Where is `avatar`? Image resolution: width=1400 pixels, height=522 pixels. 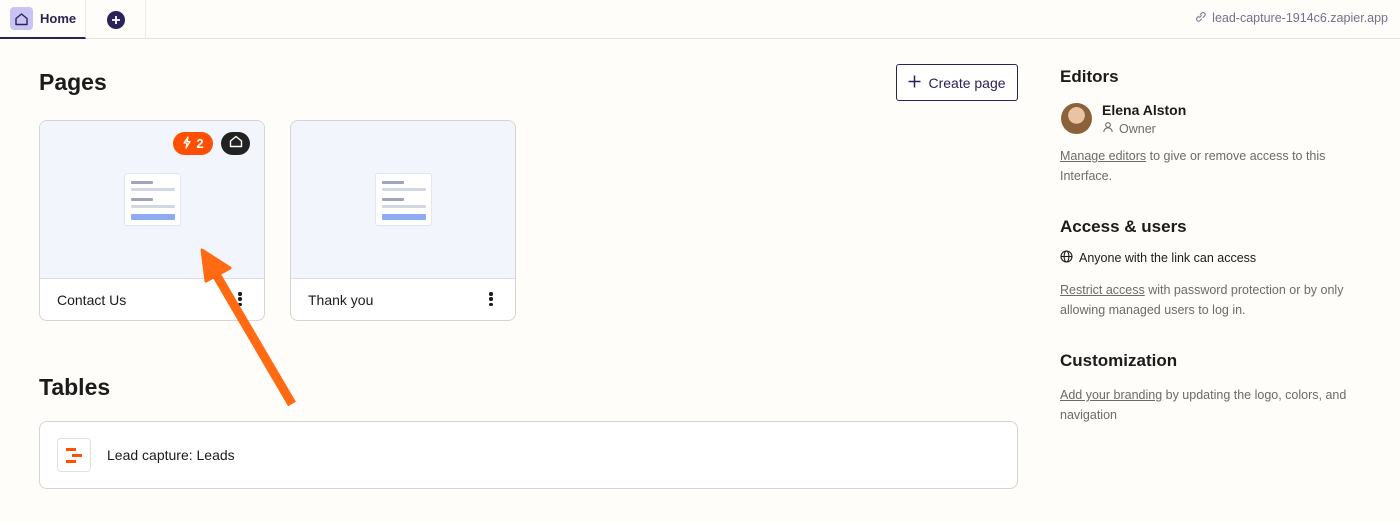
avatar is located at coordinates (1076, 118).